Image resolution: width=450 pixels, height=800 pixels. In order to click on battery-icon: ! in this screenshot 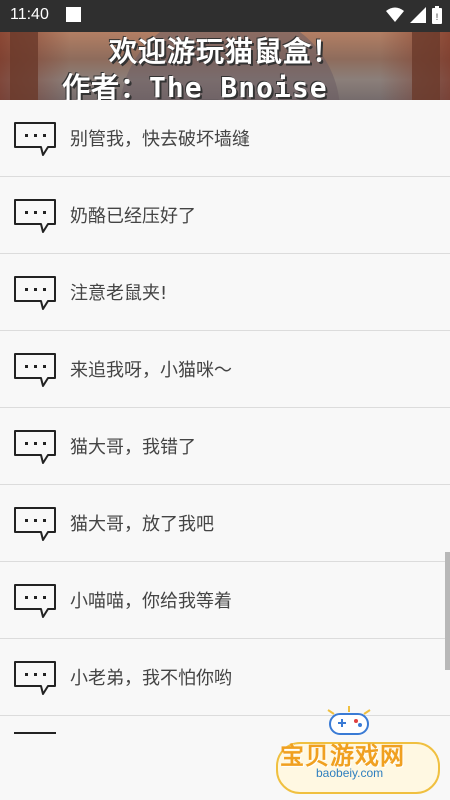, I will do `click(437, 15)`.